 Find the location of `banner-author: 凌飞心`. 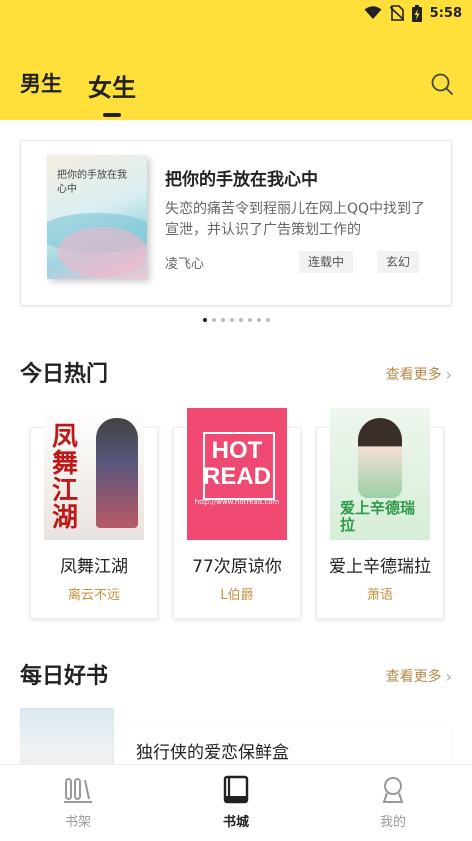

banner-author: 凌飞心 is located at coordinates (185, 264).